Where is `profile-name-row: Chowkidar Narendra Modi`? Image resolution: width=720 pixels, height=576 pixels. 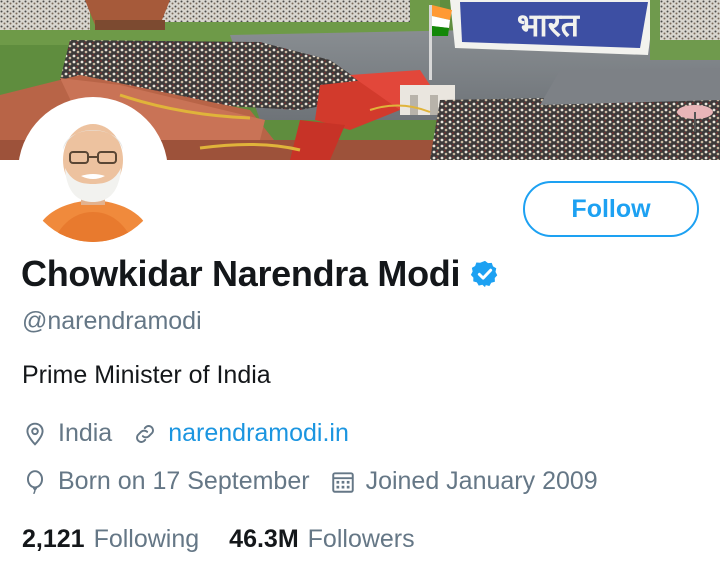
profile-name-row: Chowkidar Narendra Modi is located at coordinates (260, 274).